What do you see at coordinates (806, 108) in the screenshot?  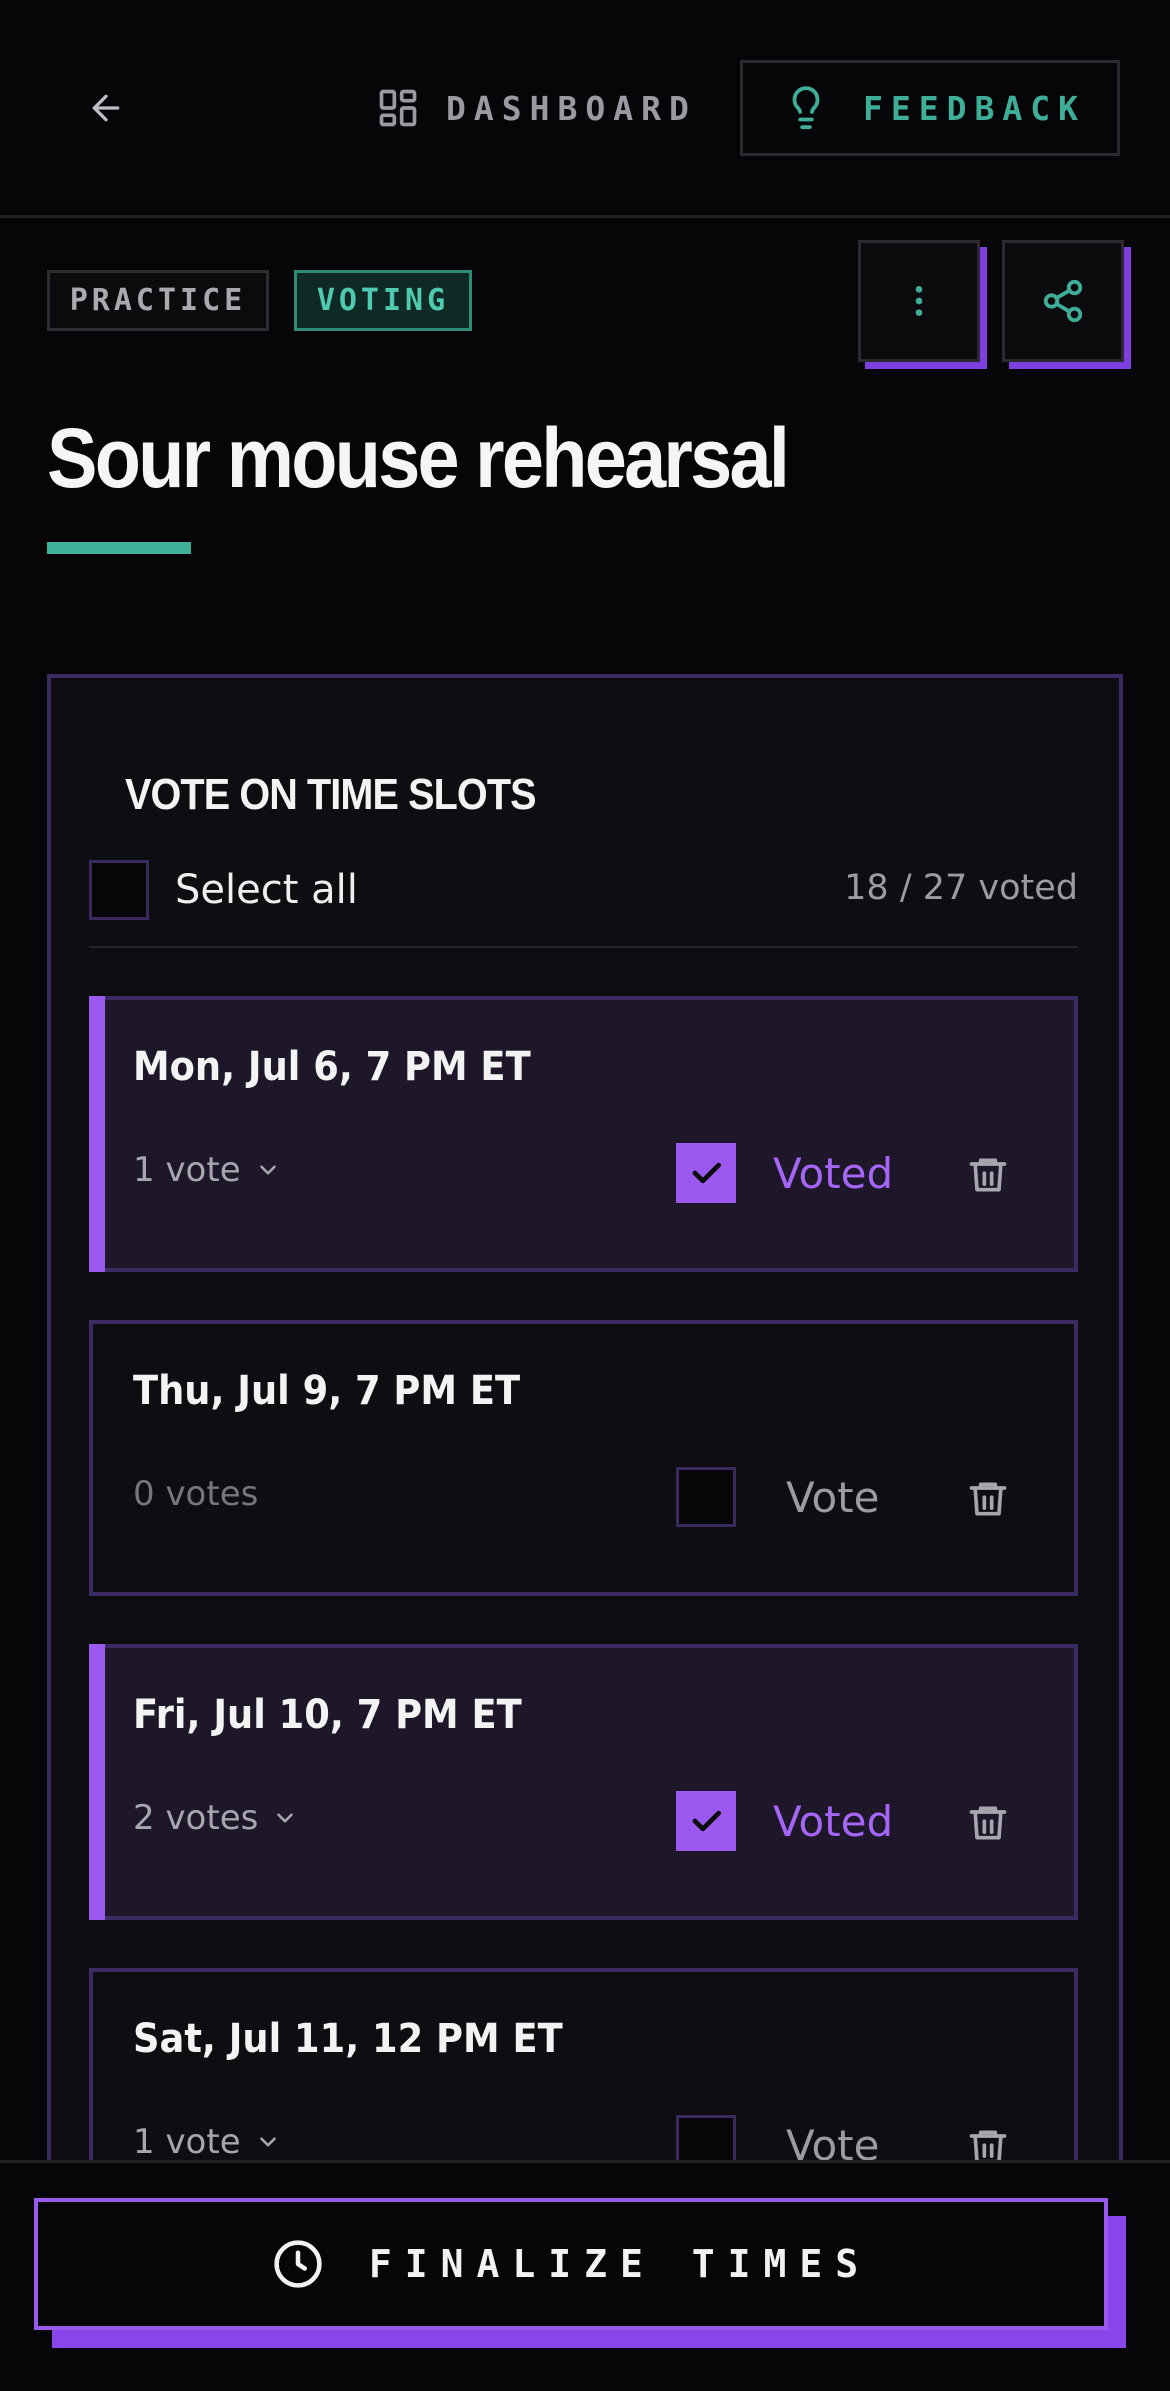 I see `lightbulb-icon` at bounding box center [806, 108].